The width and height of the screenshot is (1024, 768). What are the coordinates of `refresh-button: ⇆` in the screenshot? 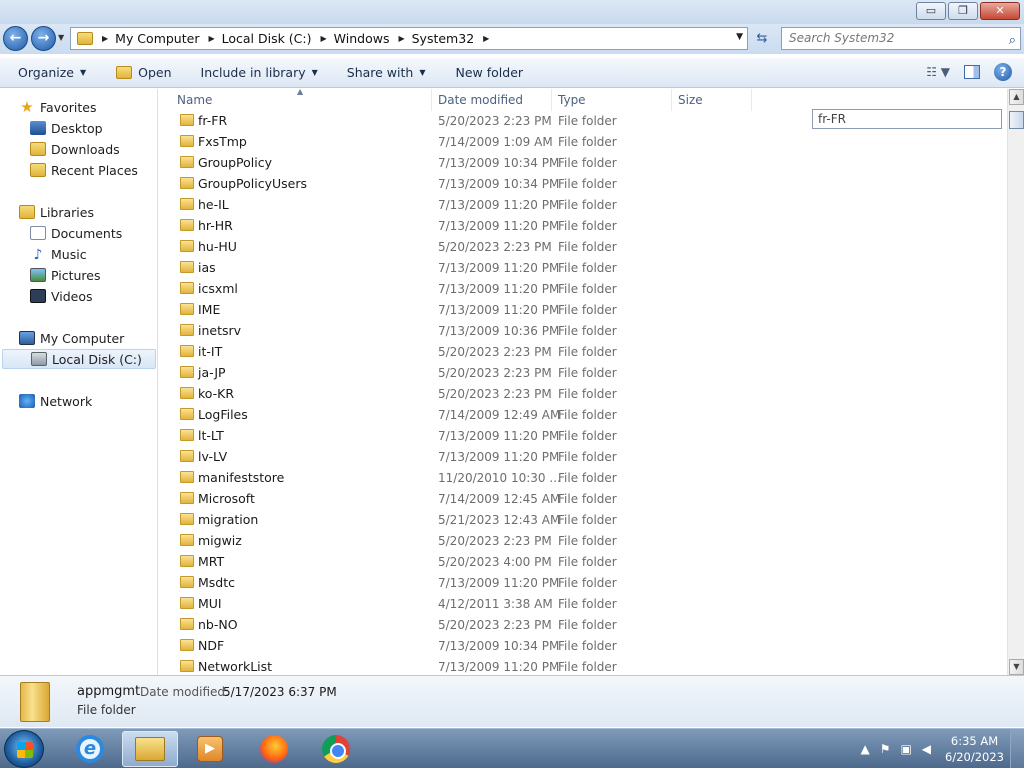 It's located at (762, 39).